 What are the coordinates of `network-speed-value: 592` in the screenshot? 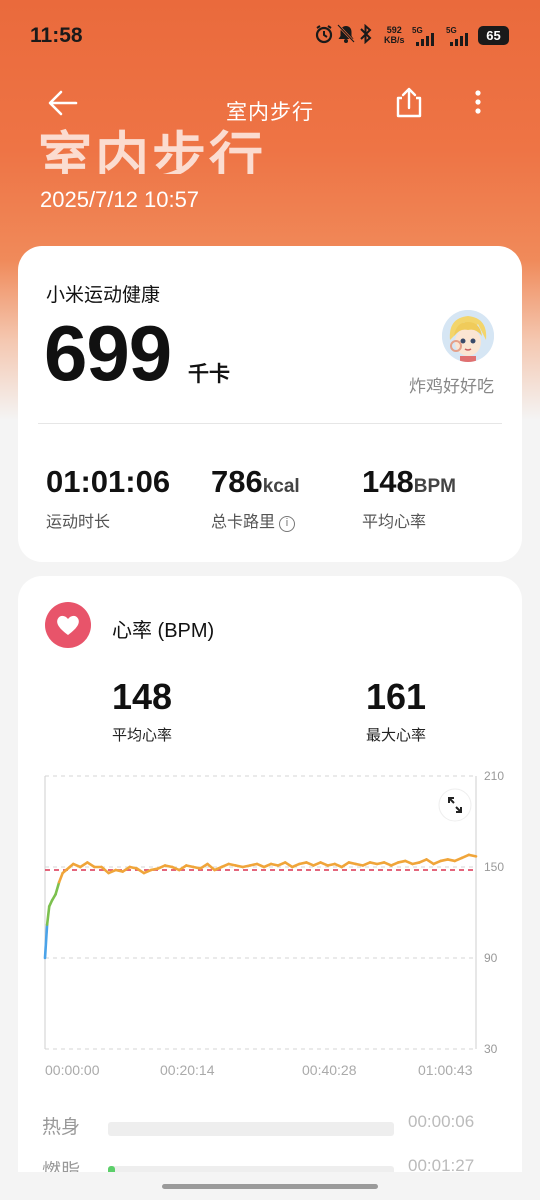 It's located at (394, 30).